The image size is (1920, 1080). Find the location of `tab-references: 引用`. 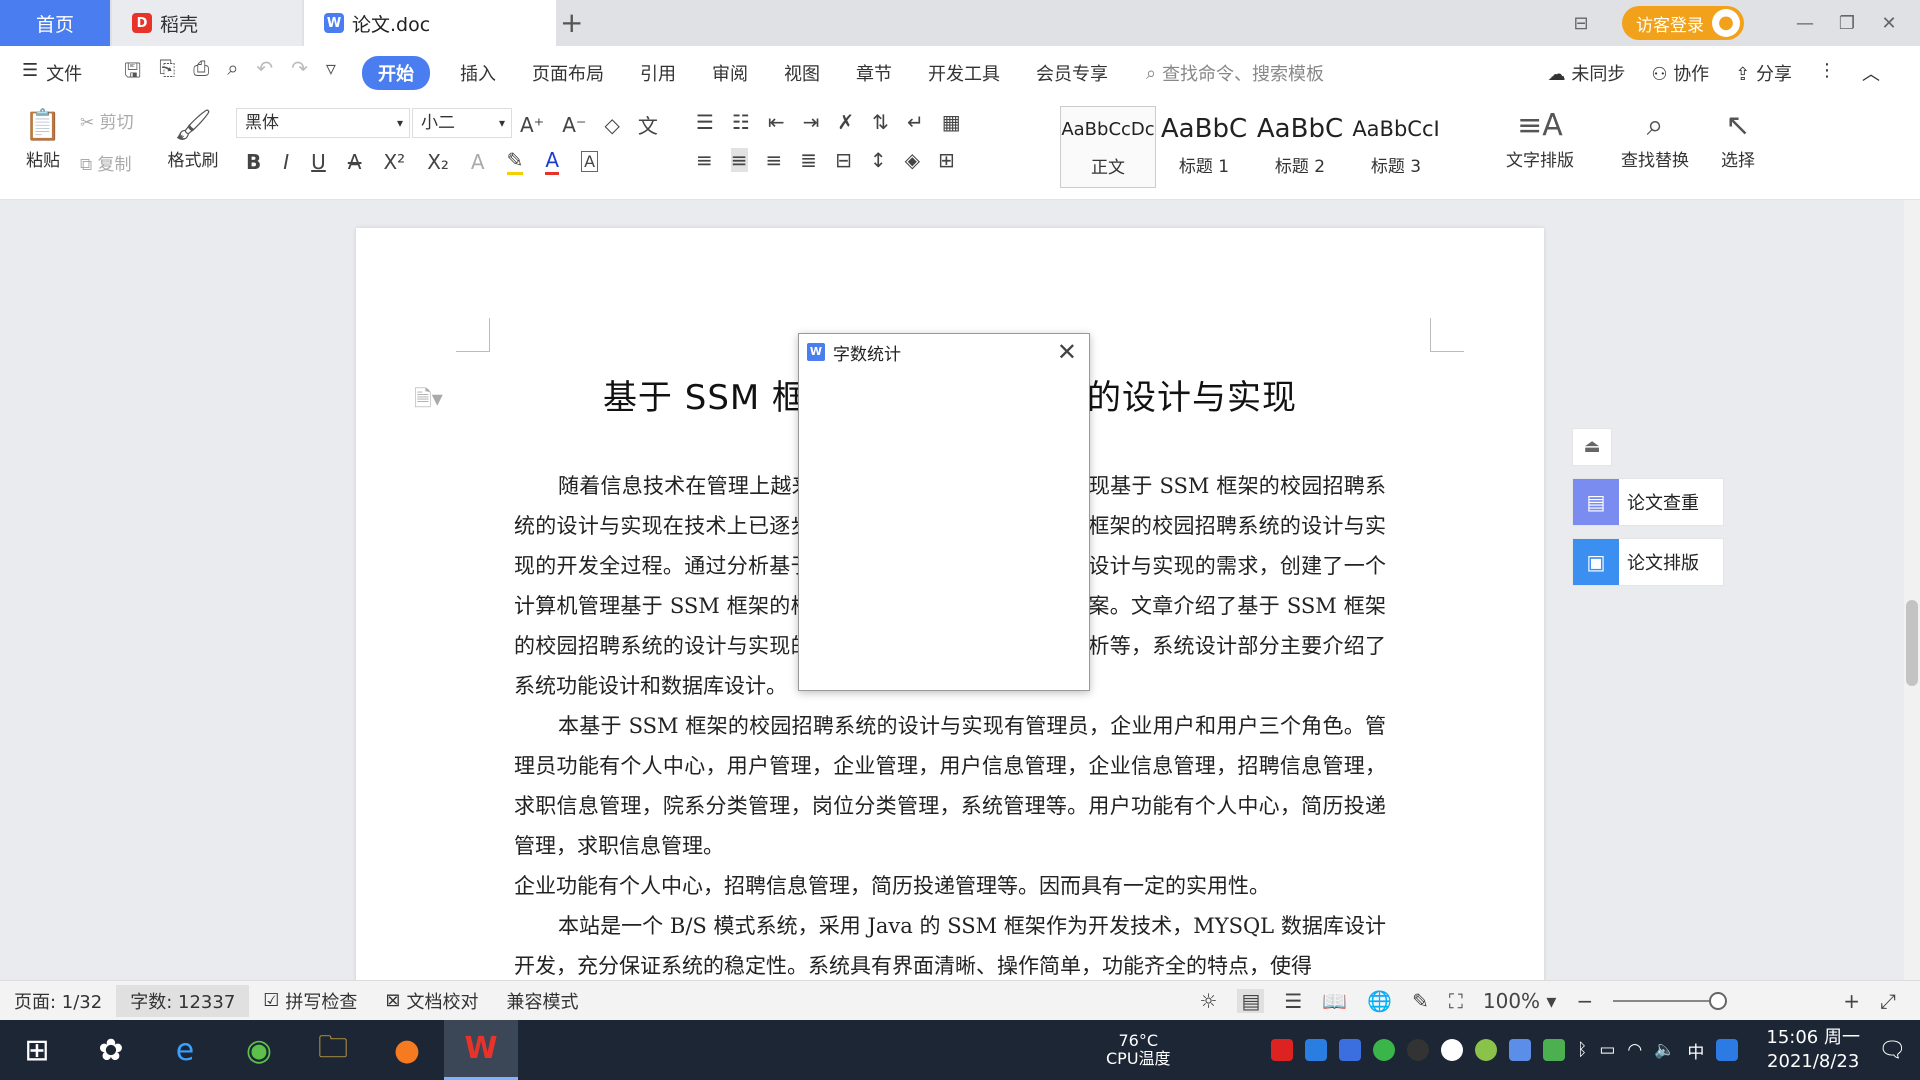

tab-references: 引用 is located at coordinates (658, 73).